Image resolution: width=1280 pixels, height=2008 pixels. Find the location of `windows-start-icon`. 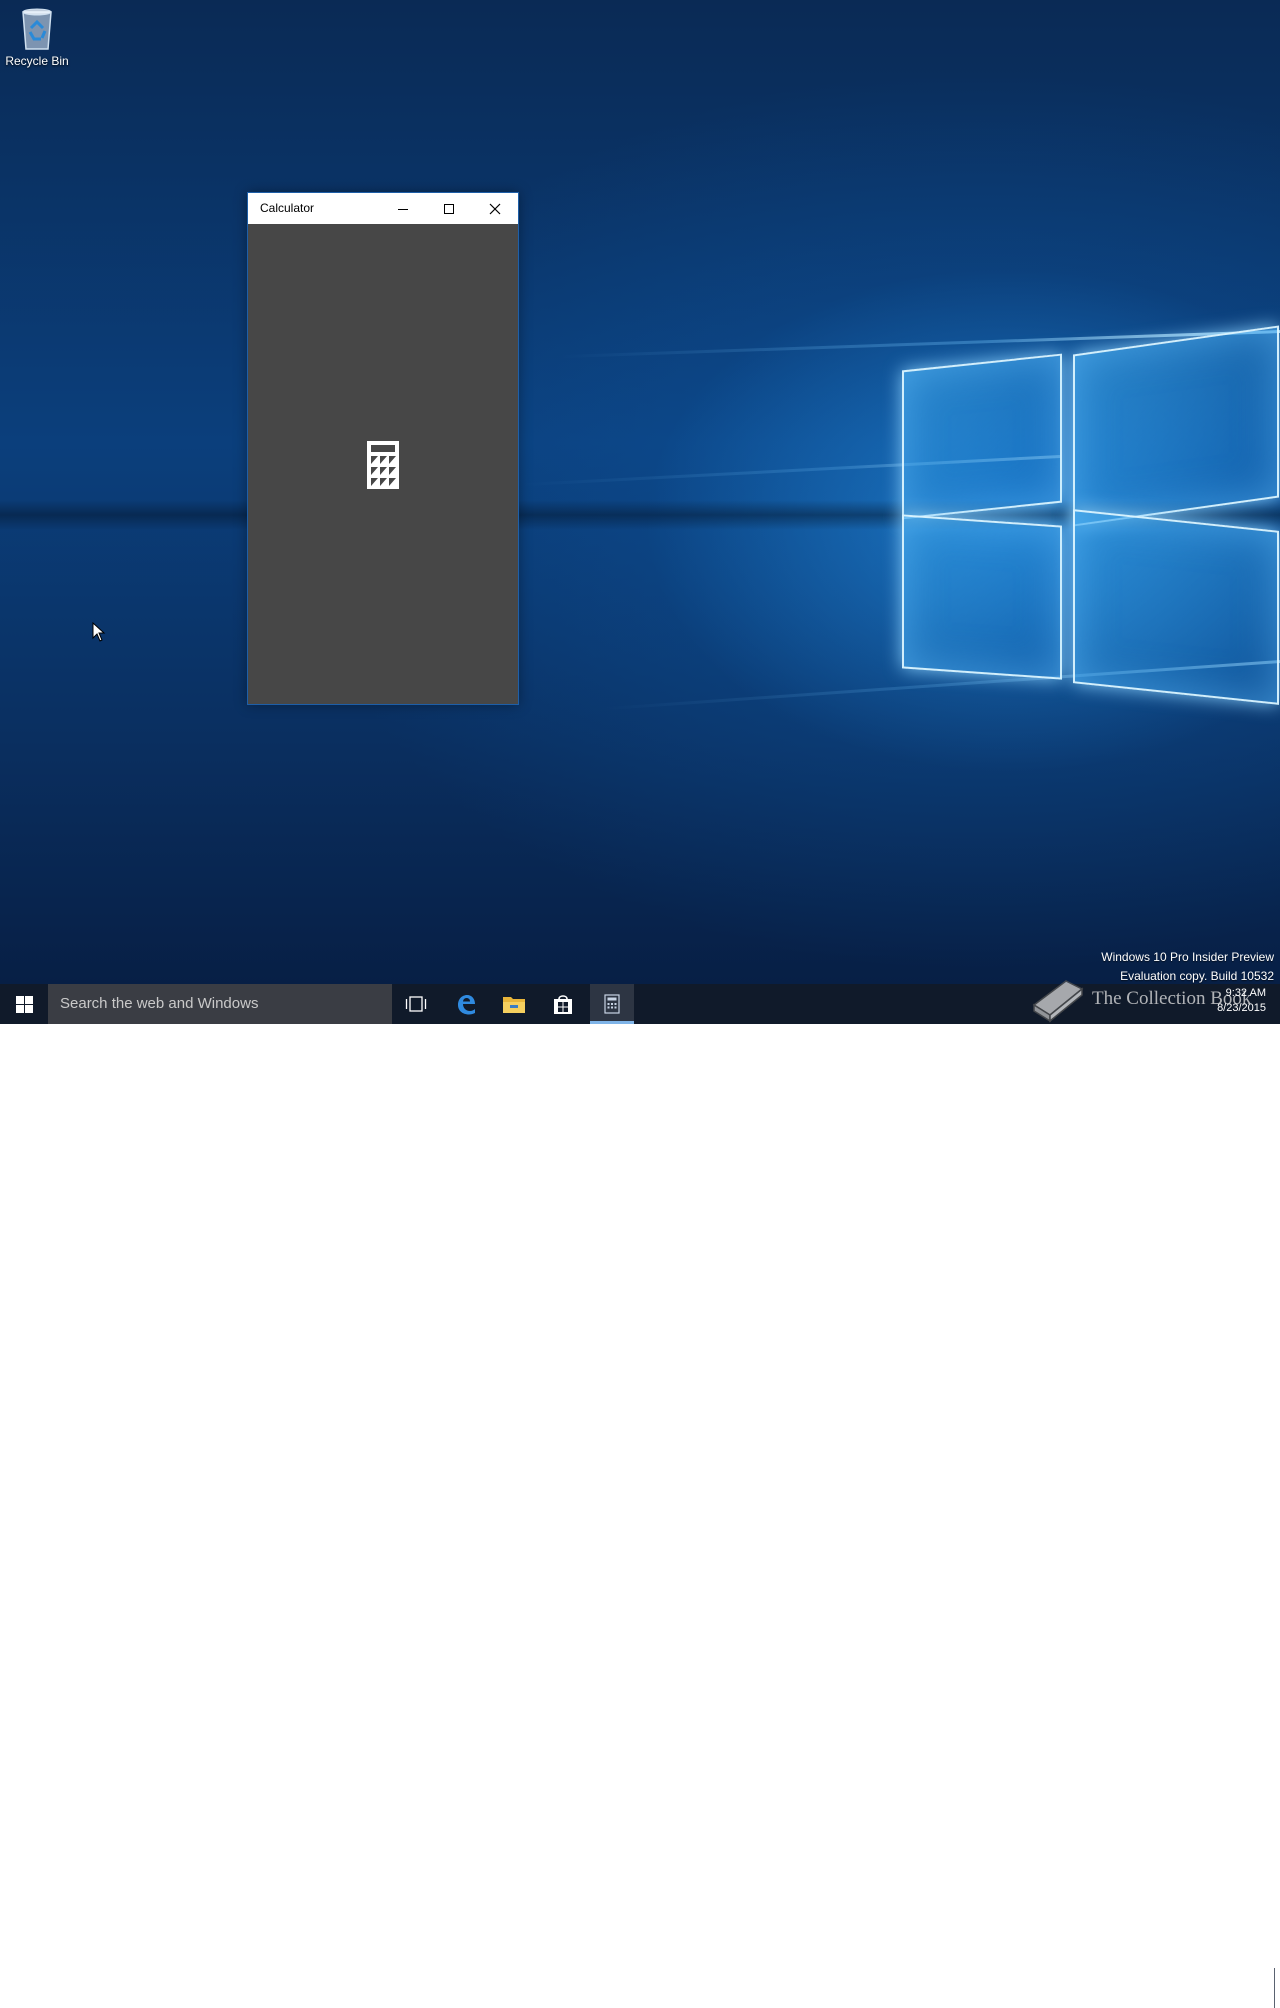

windows-start-icon is located at coordinates (24, 1004).